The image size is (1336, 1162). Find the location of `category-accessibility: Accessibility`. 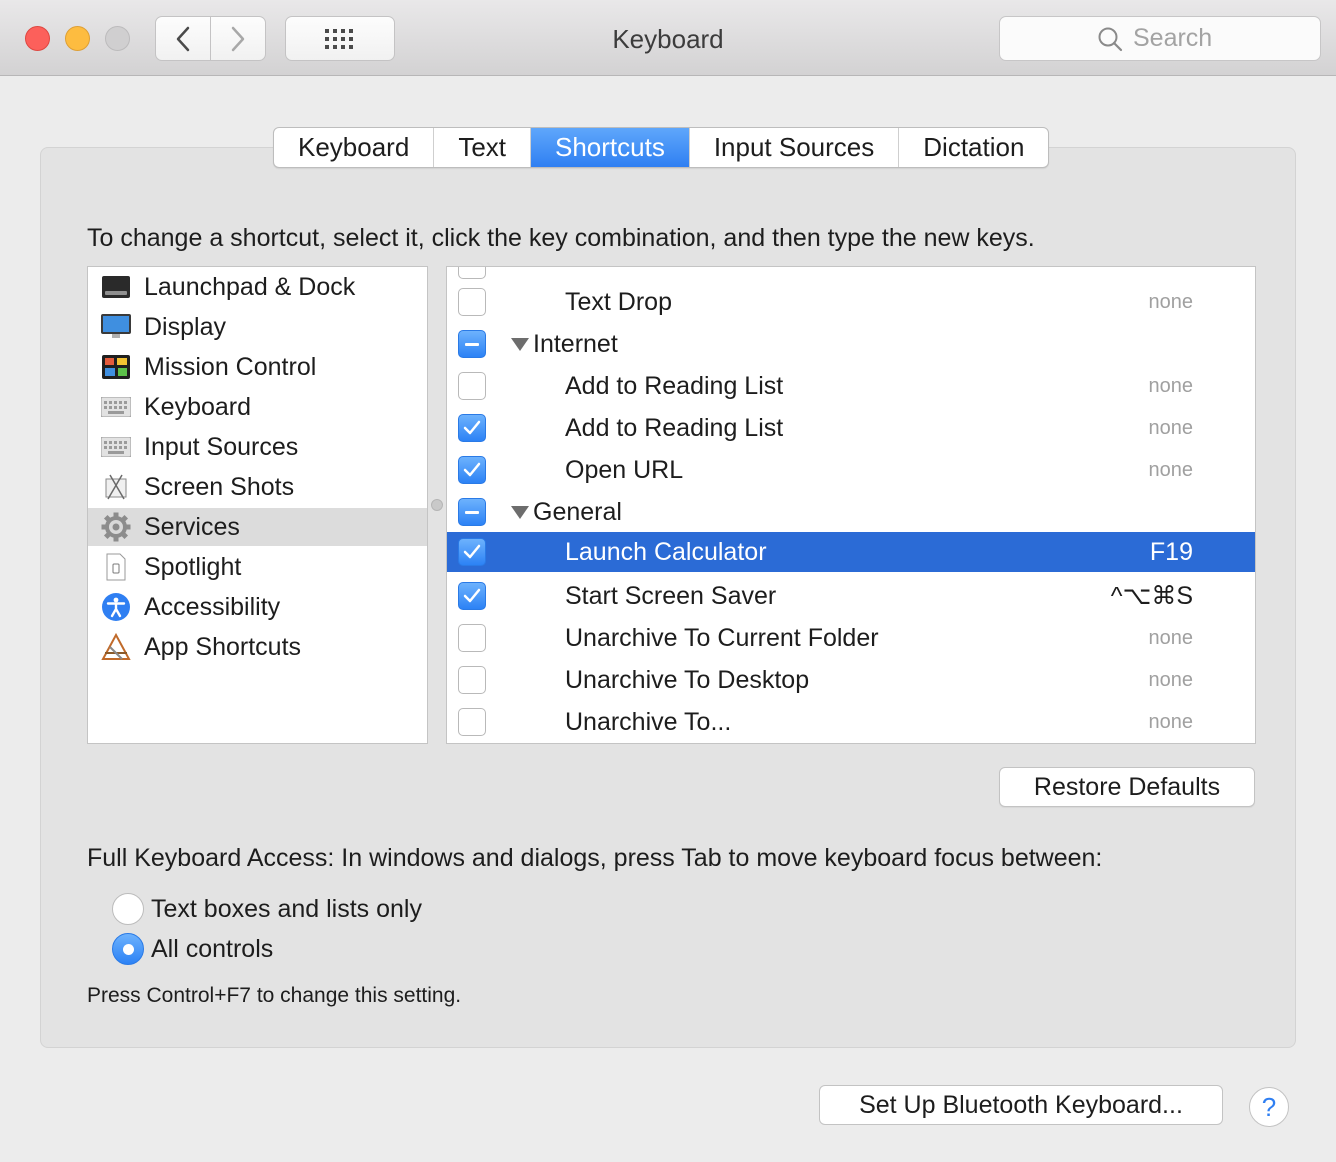

category-accessibility: Accessibility is located at coordinates (257, 607).